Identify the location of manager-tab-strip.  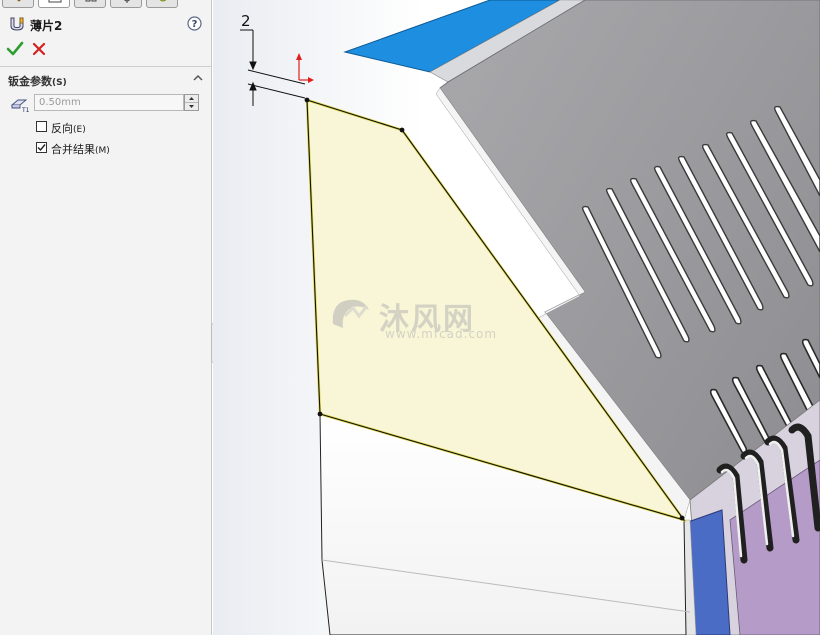
(106, 5).